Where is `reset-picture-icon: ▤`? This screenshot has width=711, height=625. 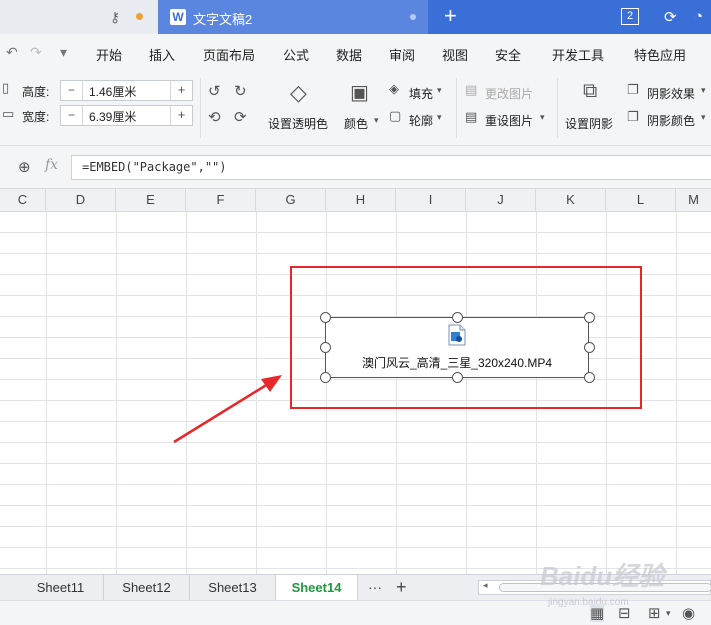
reset-picture-icon: ▤ is located at coordinates (471, 117).